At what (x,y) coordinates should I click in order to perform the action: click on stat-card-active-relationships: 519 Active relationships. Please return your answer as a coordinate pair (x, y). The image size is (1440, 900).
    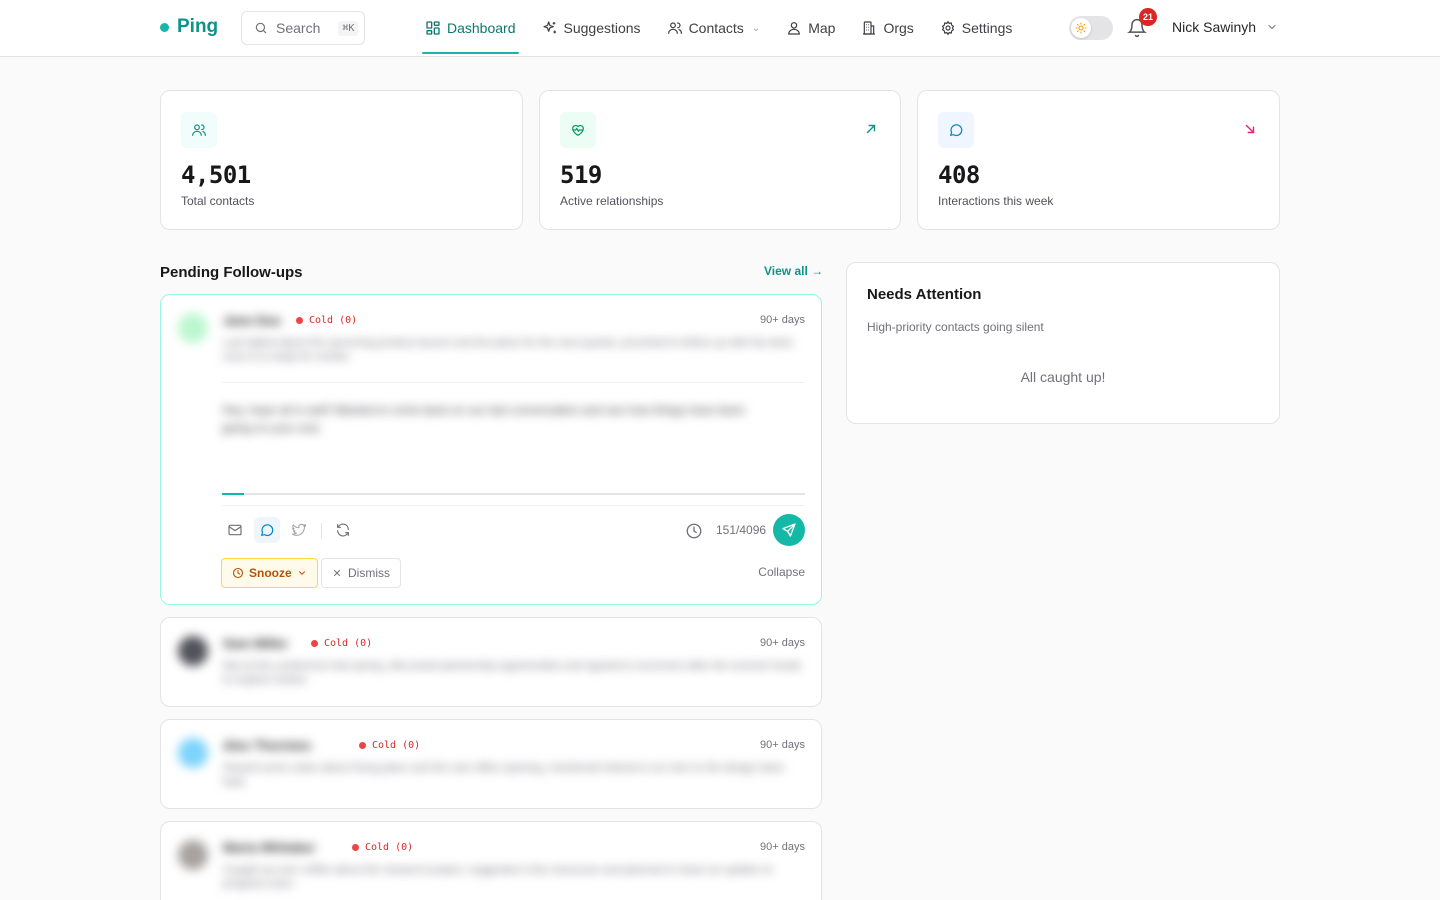
    Looking at the image, I should click on (720, 160).